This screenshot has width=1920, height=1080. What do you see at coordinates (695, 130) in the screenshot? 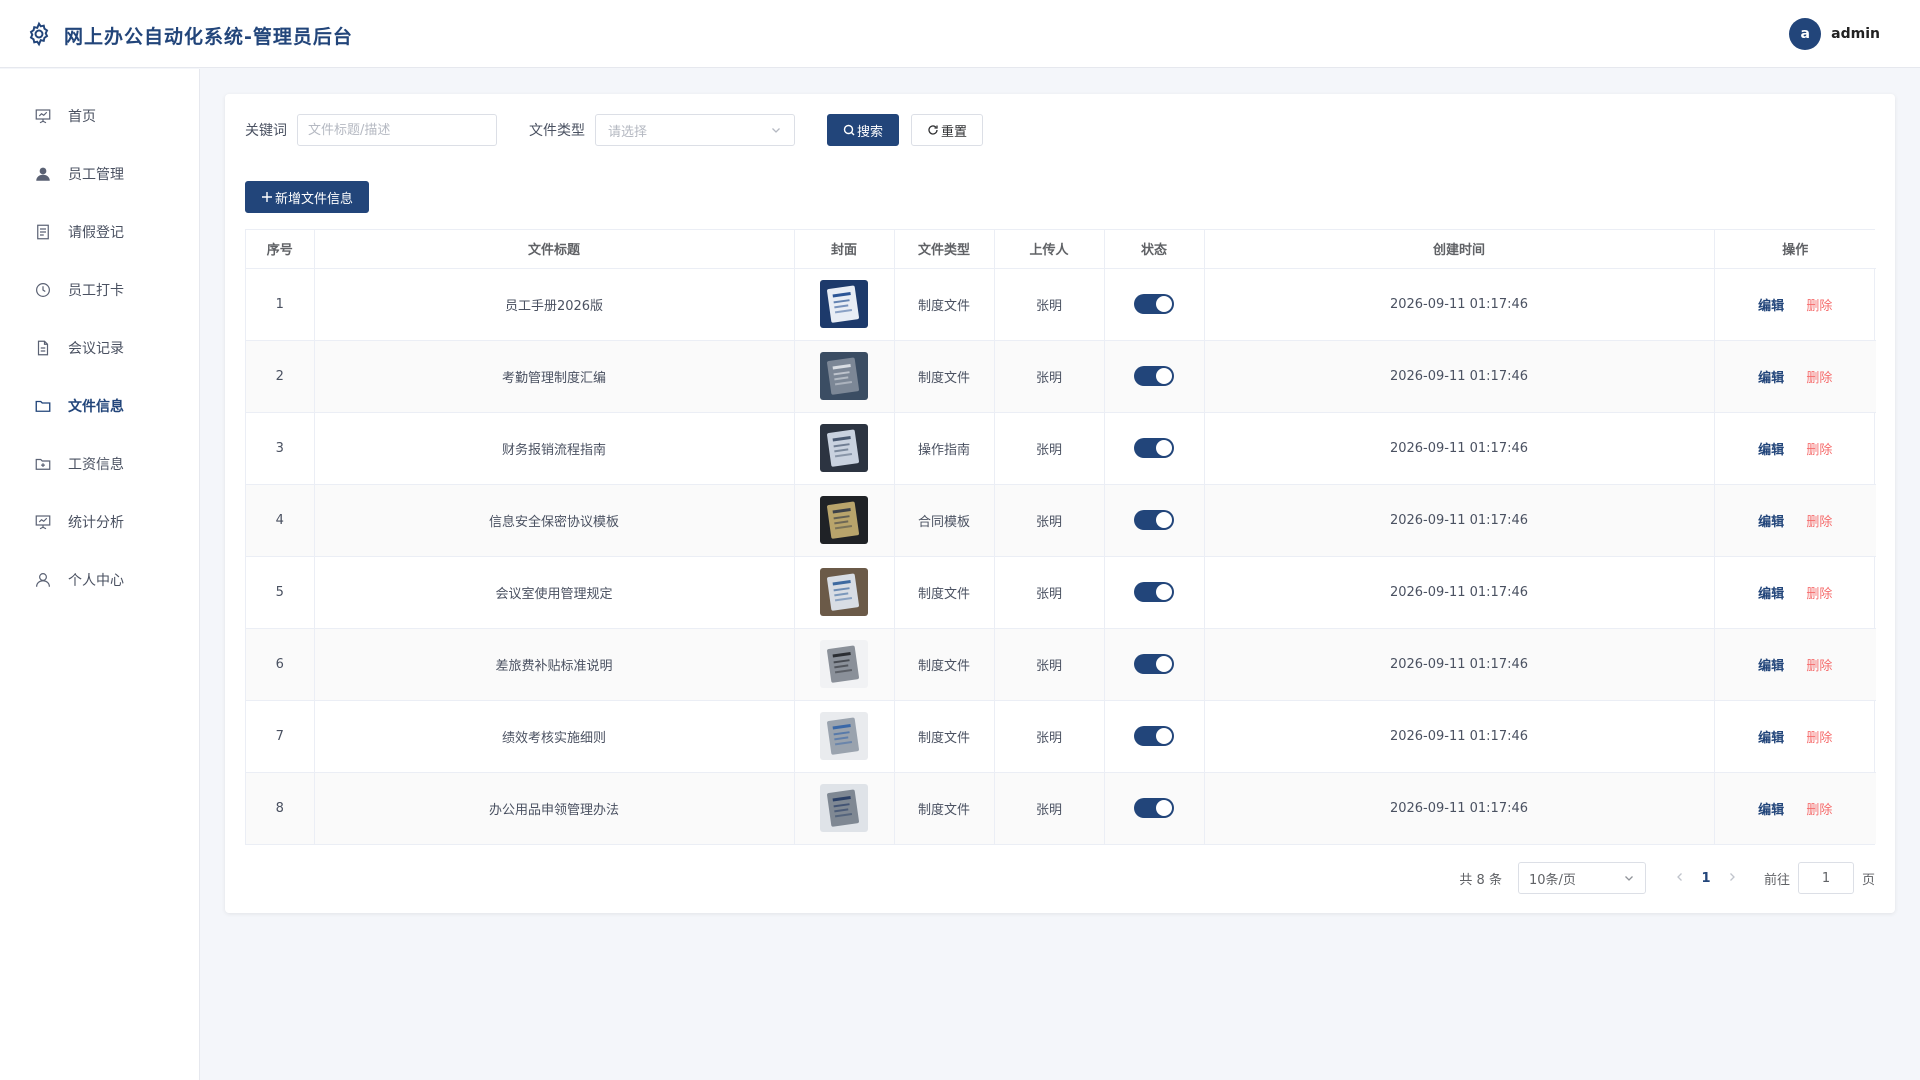
I see `file-type-select: 请选择` at bounding box center [695, 130].